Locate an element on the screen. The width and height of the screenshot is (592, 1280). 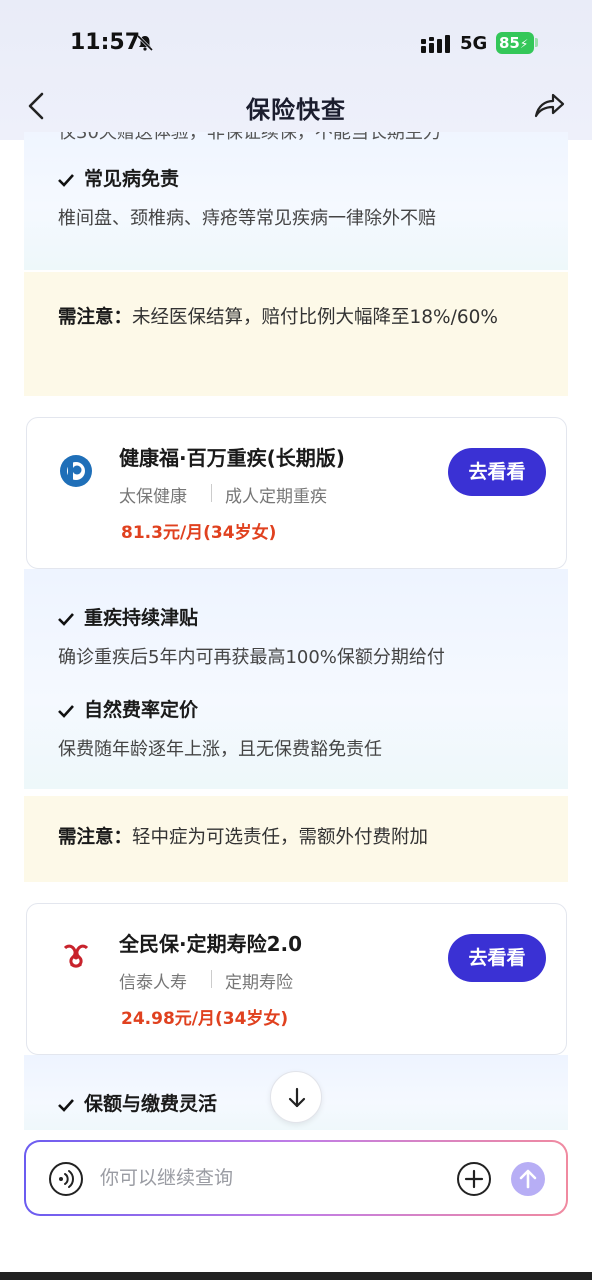
notice-section-2: 需注意：轻中症为可选责任，需额外付费附加 is located at coordinates (296, 839).